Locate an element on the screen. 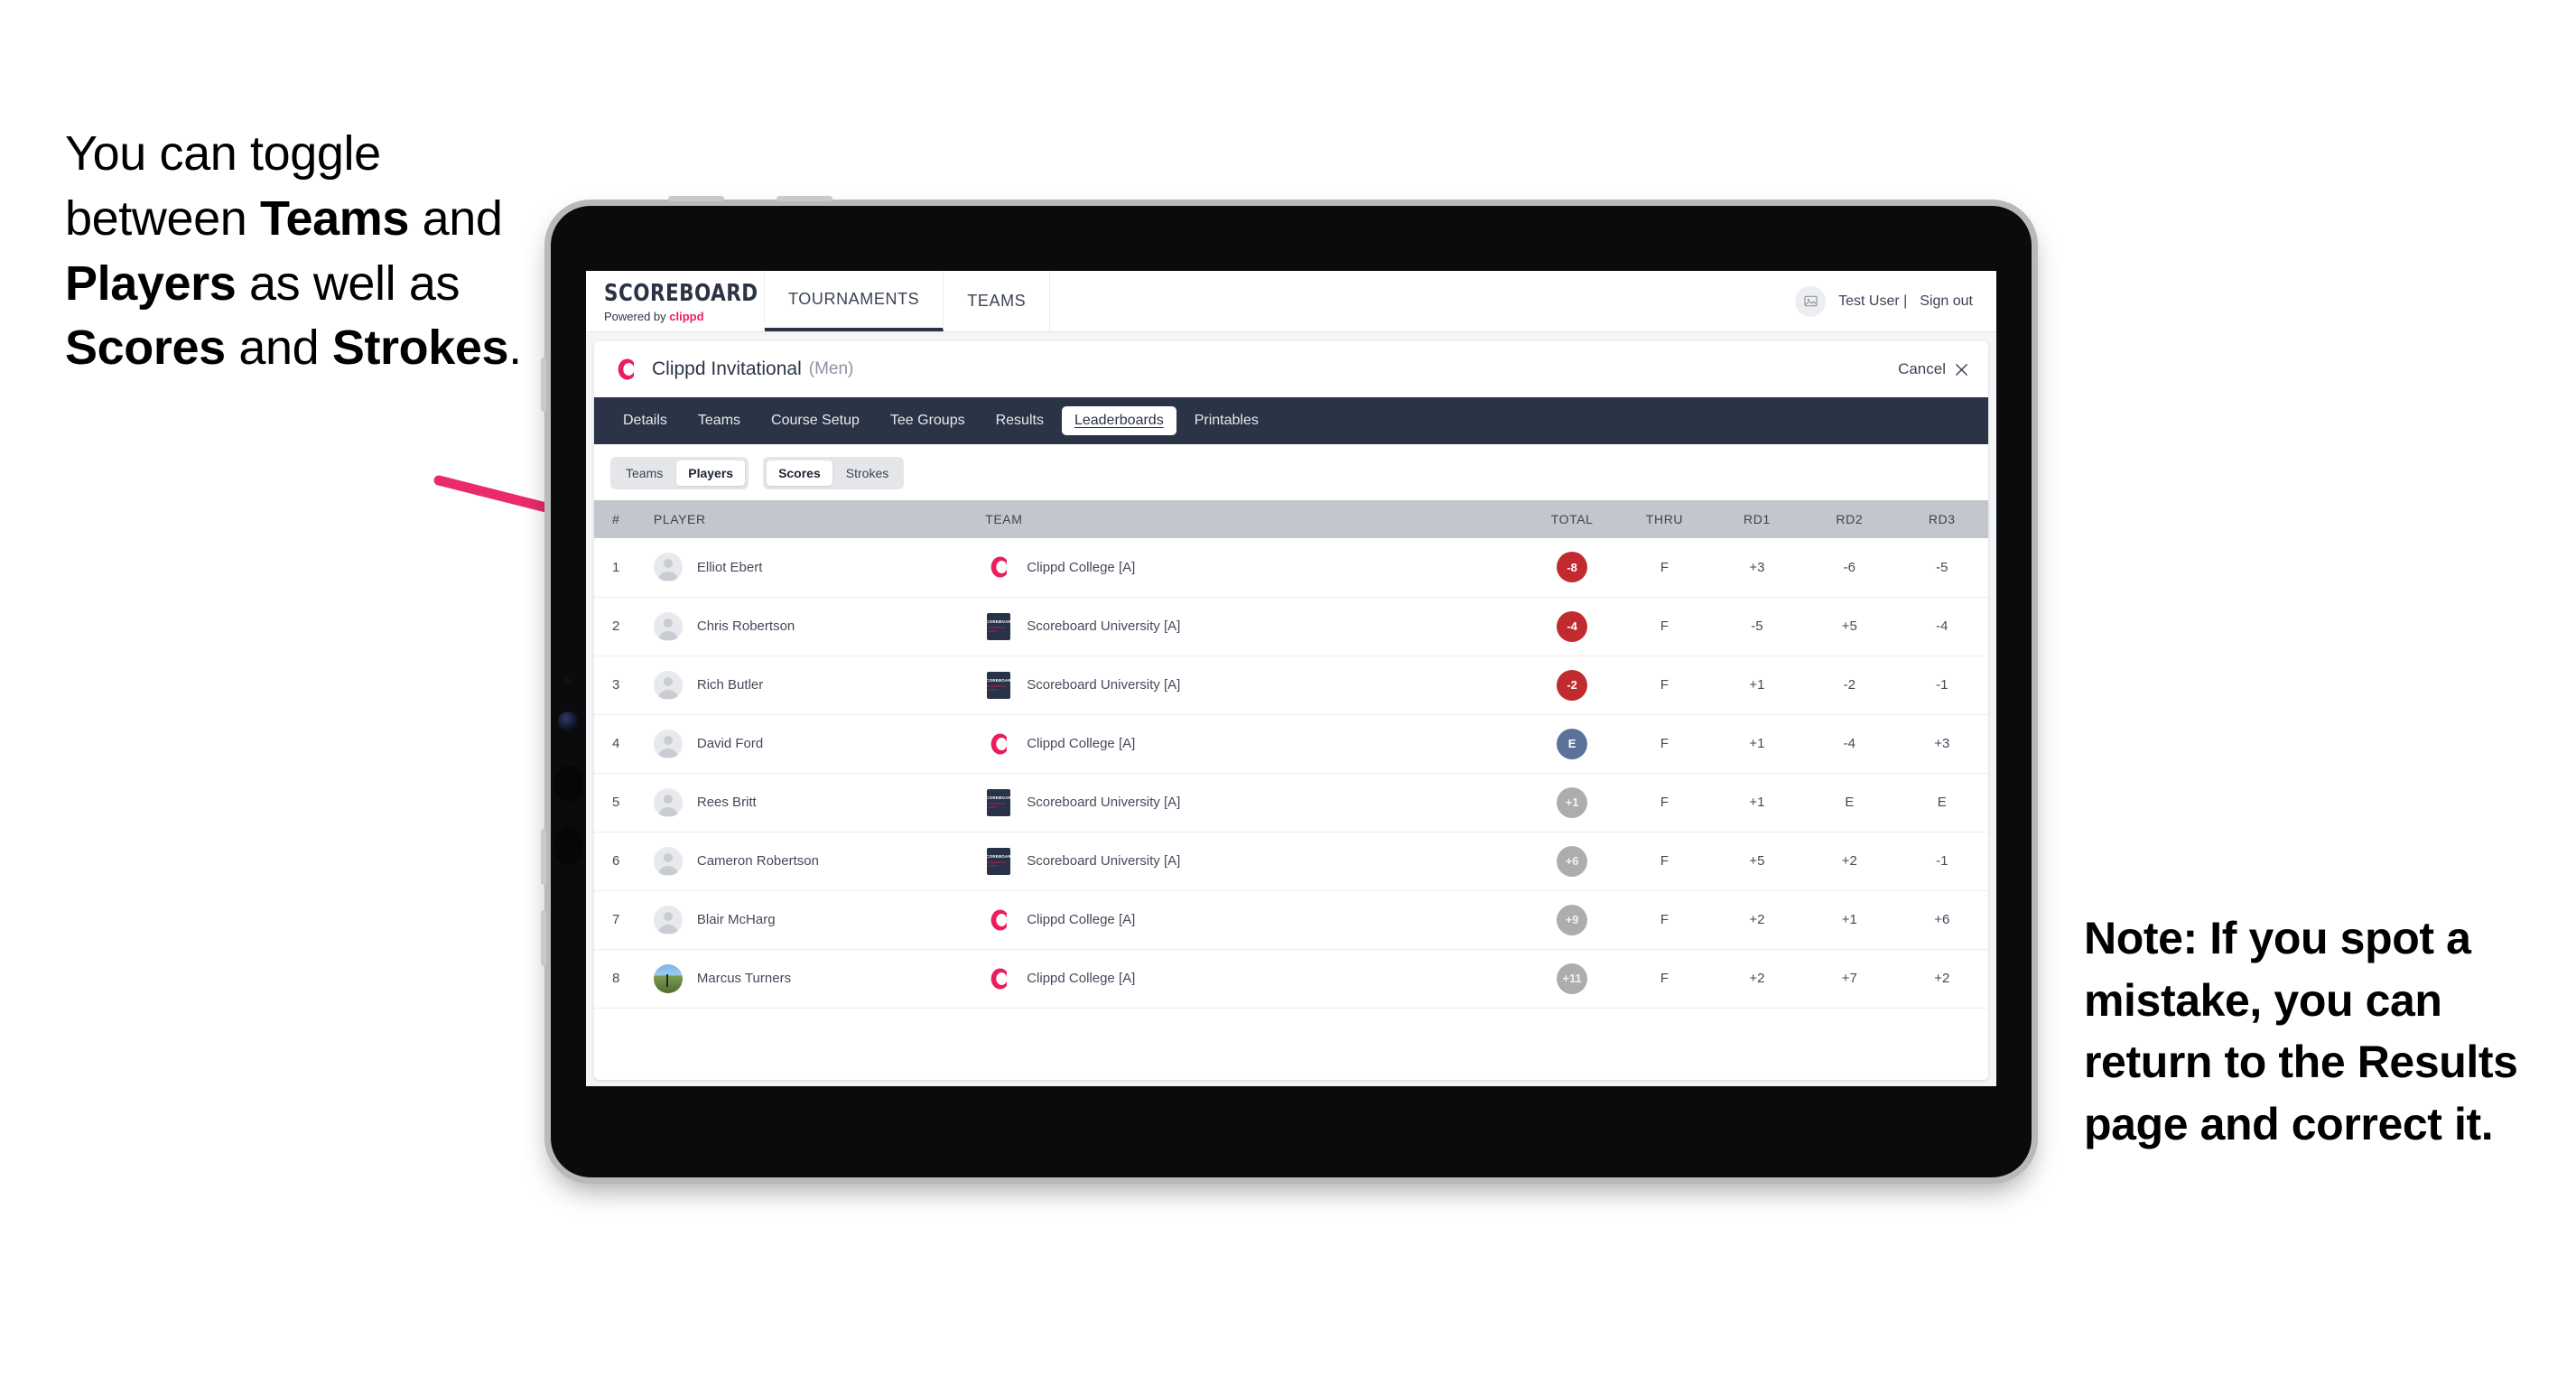  cell-rd2: +7 is located at coordinates (1849, 979).